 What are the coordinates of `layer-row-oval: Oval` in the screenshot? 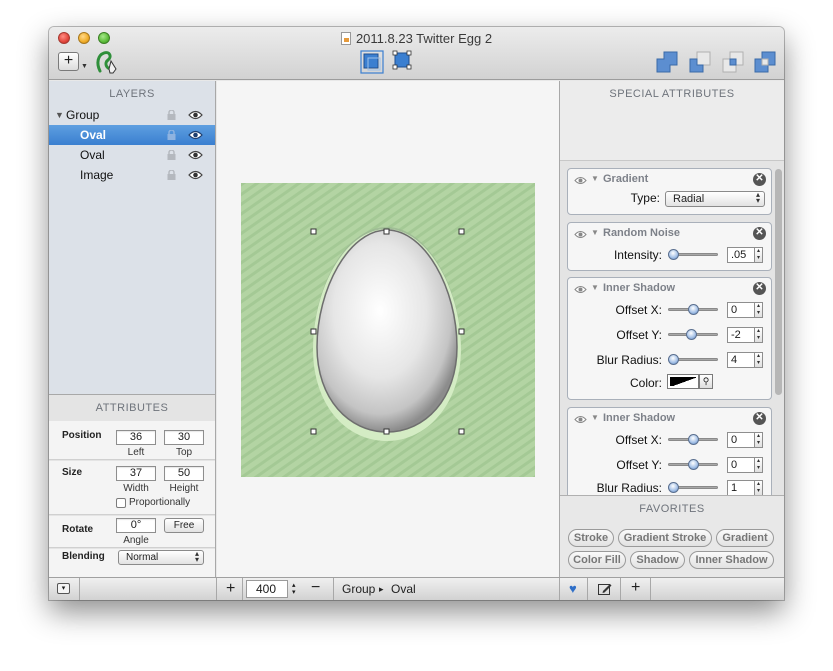 It's located at (132, 155).